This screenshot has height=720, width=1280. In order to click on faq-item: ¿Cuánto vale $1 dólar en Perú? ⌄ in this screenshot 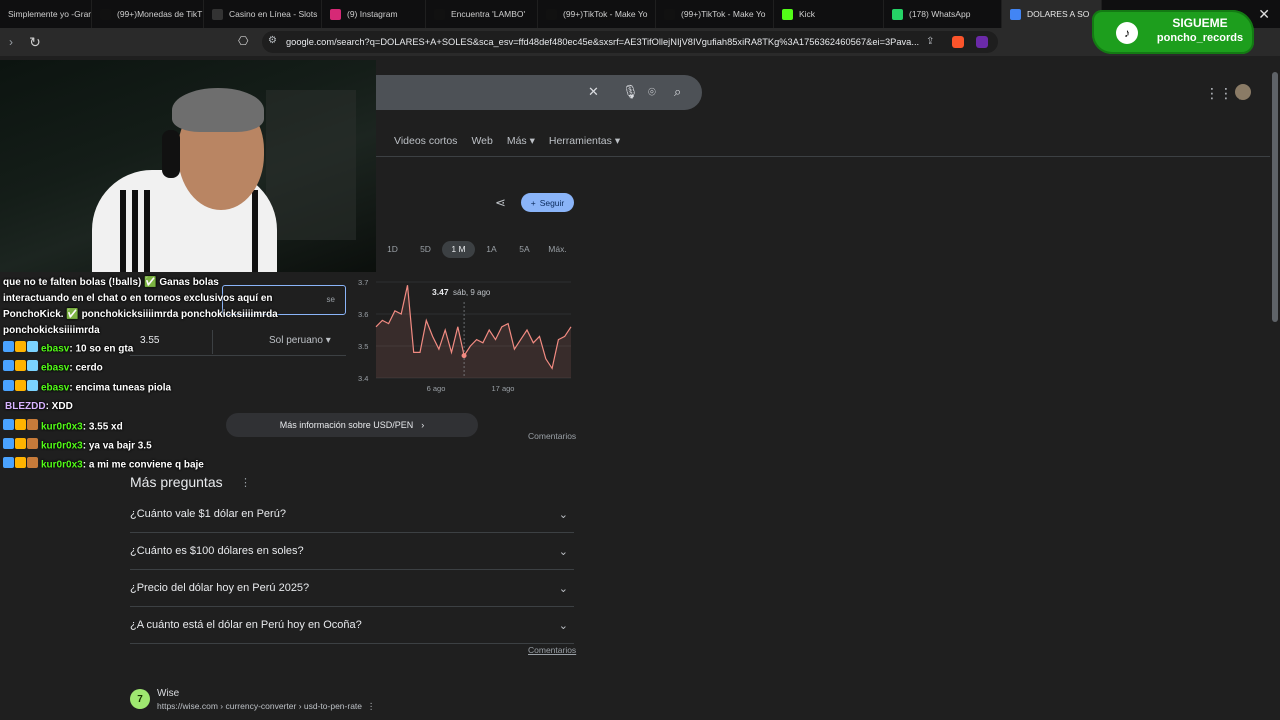, I will do `click(352, 514)`.